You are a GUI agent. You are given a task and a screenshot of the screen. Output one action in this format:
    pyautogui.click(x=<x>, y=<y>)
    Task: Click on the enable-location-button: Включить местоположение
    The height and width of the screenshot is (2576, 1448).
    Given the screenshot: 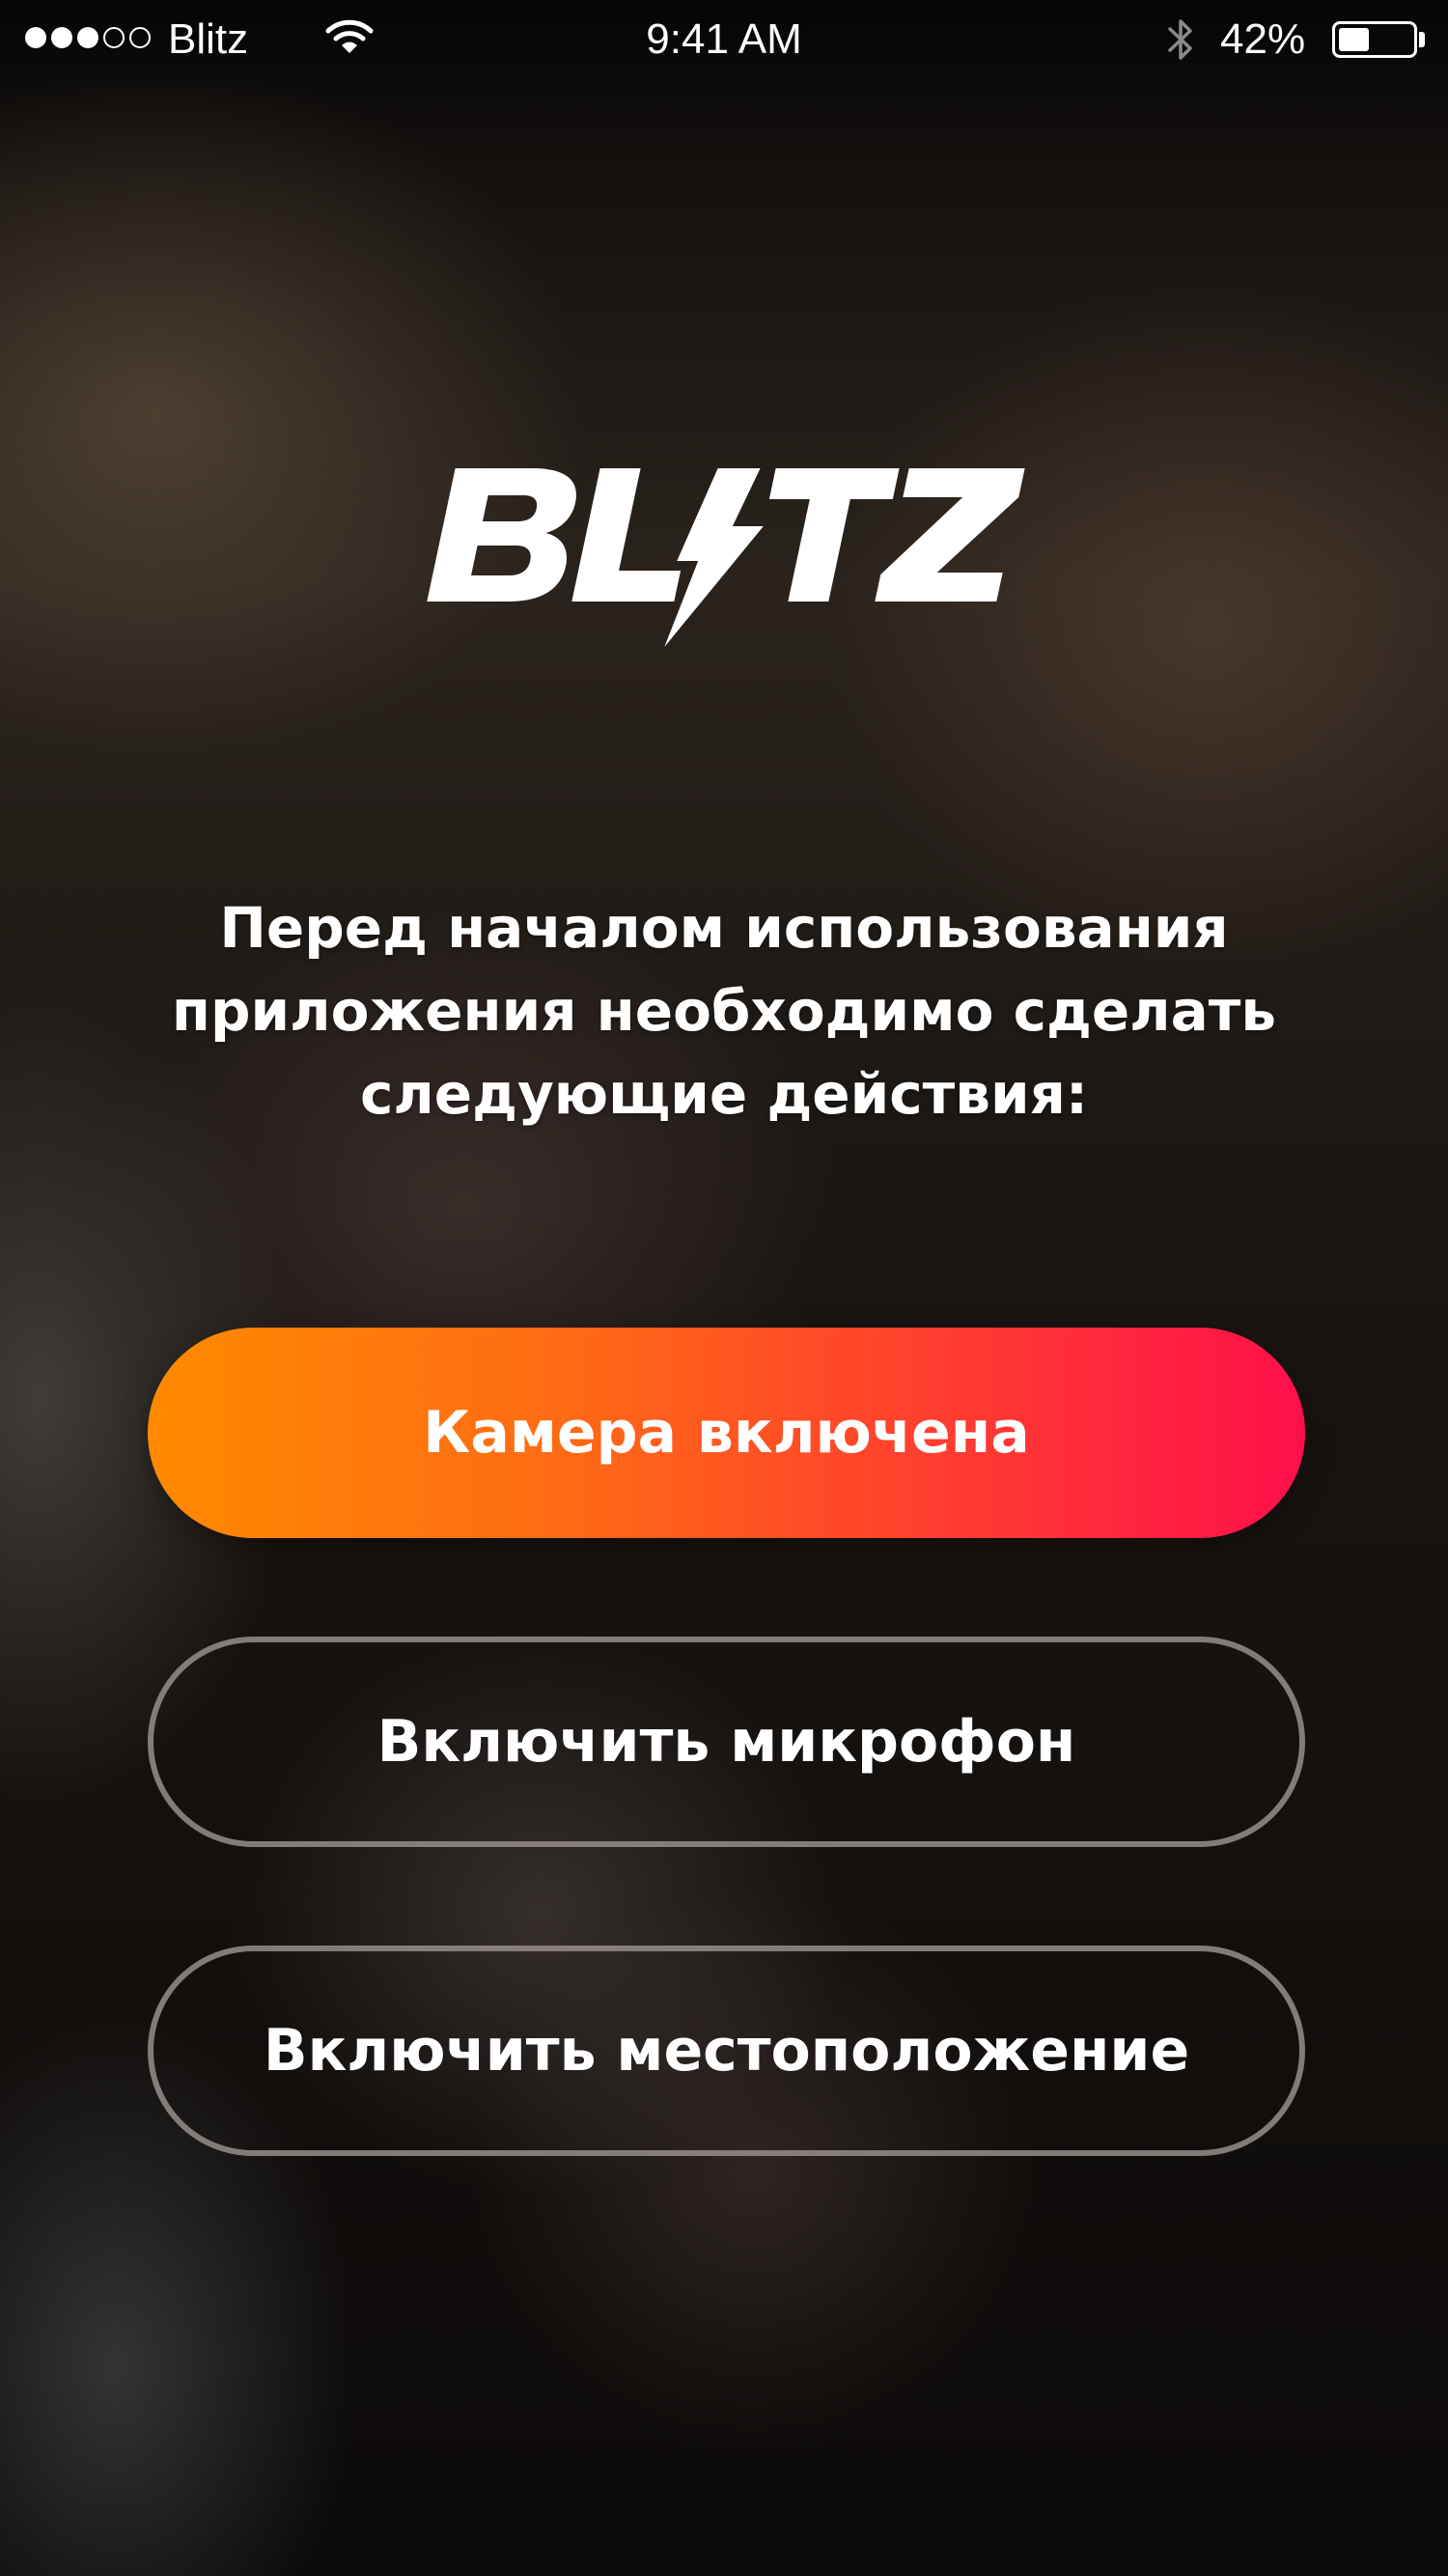 What is the action you would take?
    pyautogui.click(x=726, y=2051)
    